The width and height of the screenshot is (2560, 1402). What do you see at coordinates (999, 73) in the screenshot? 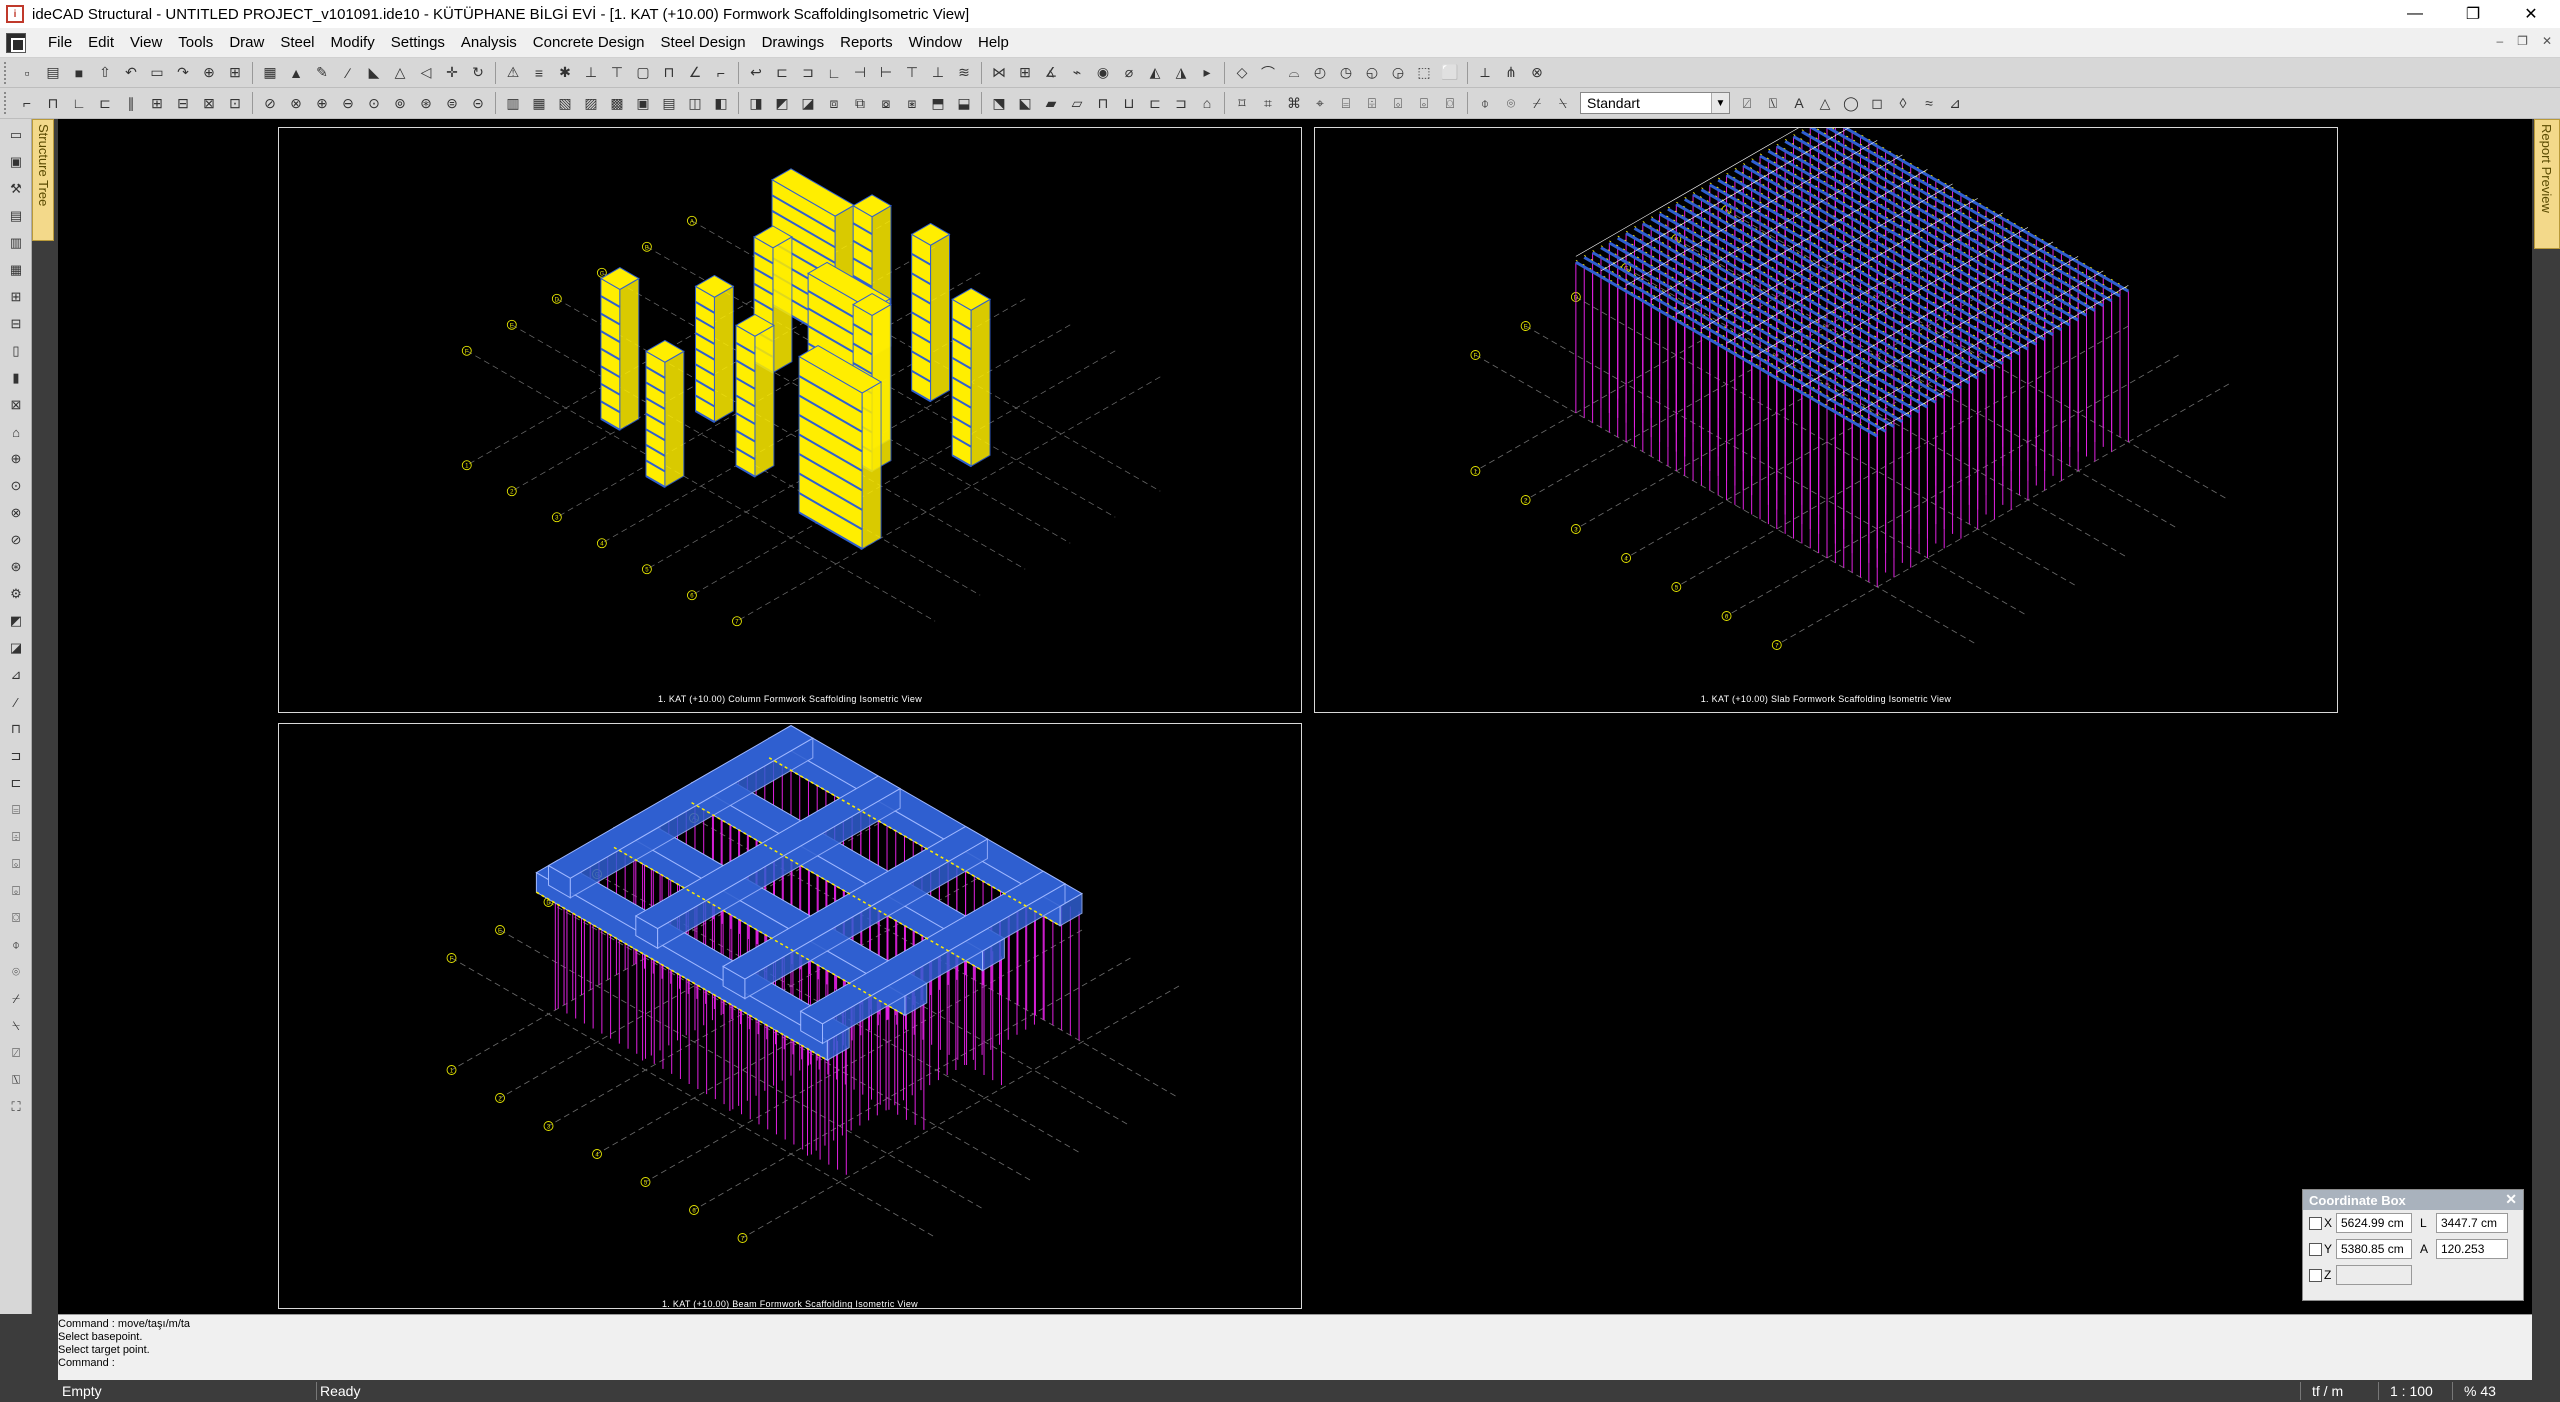
I see `toolbar-tool-icon: ⋈` at bounding box center [999, 73].